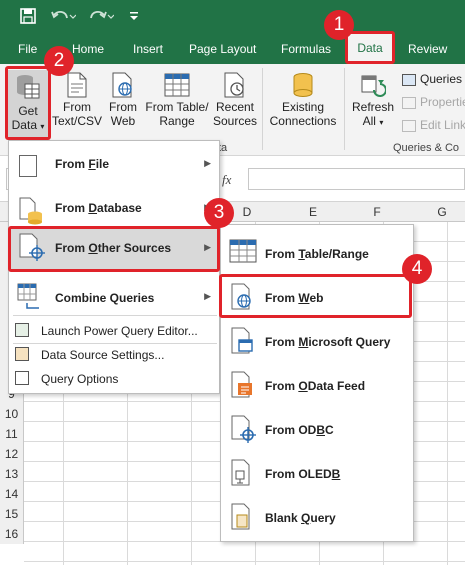 This screenshot has width=465, height=565. What do you see at coordinates (328, 342) in the screenshot?
I see `from-microsoft-query-label: From Microsoft Query` at bounding box center [328, 342].